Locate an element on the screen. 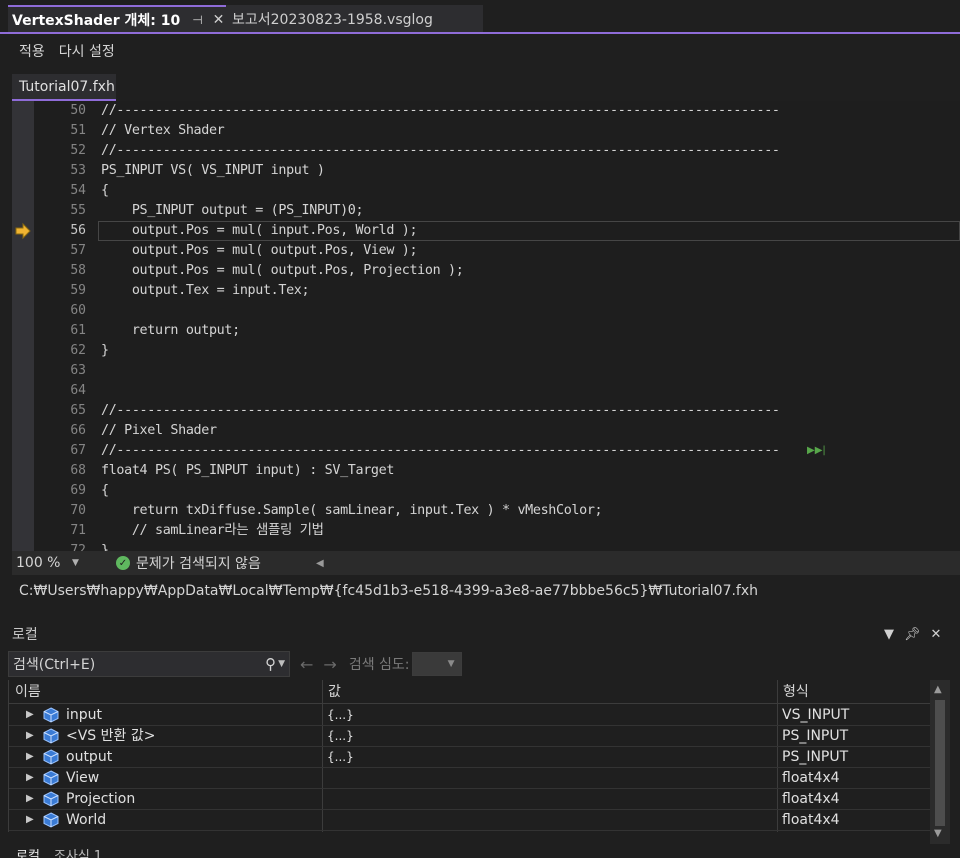 The image size is (960, 858). code-text: PS_INPUT output = (PS_INPUT)0; is located at coordinates (232, 211).